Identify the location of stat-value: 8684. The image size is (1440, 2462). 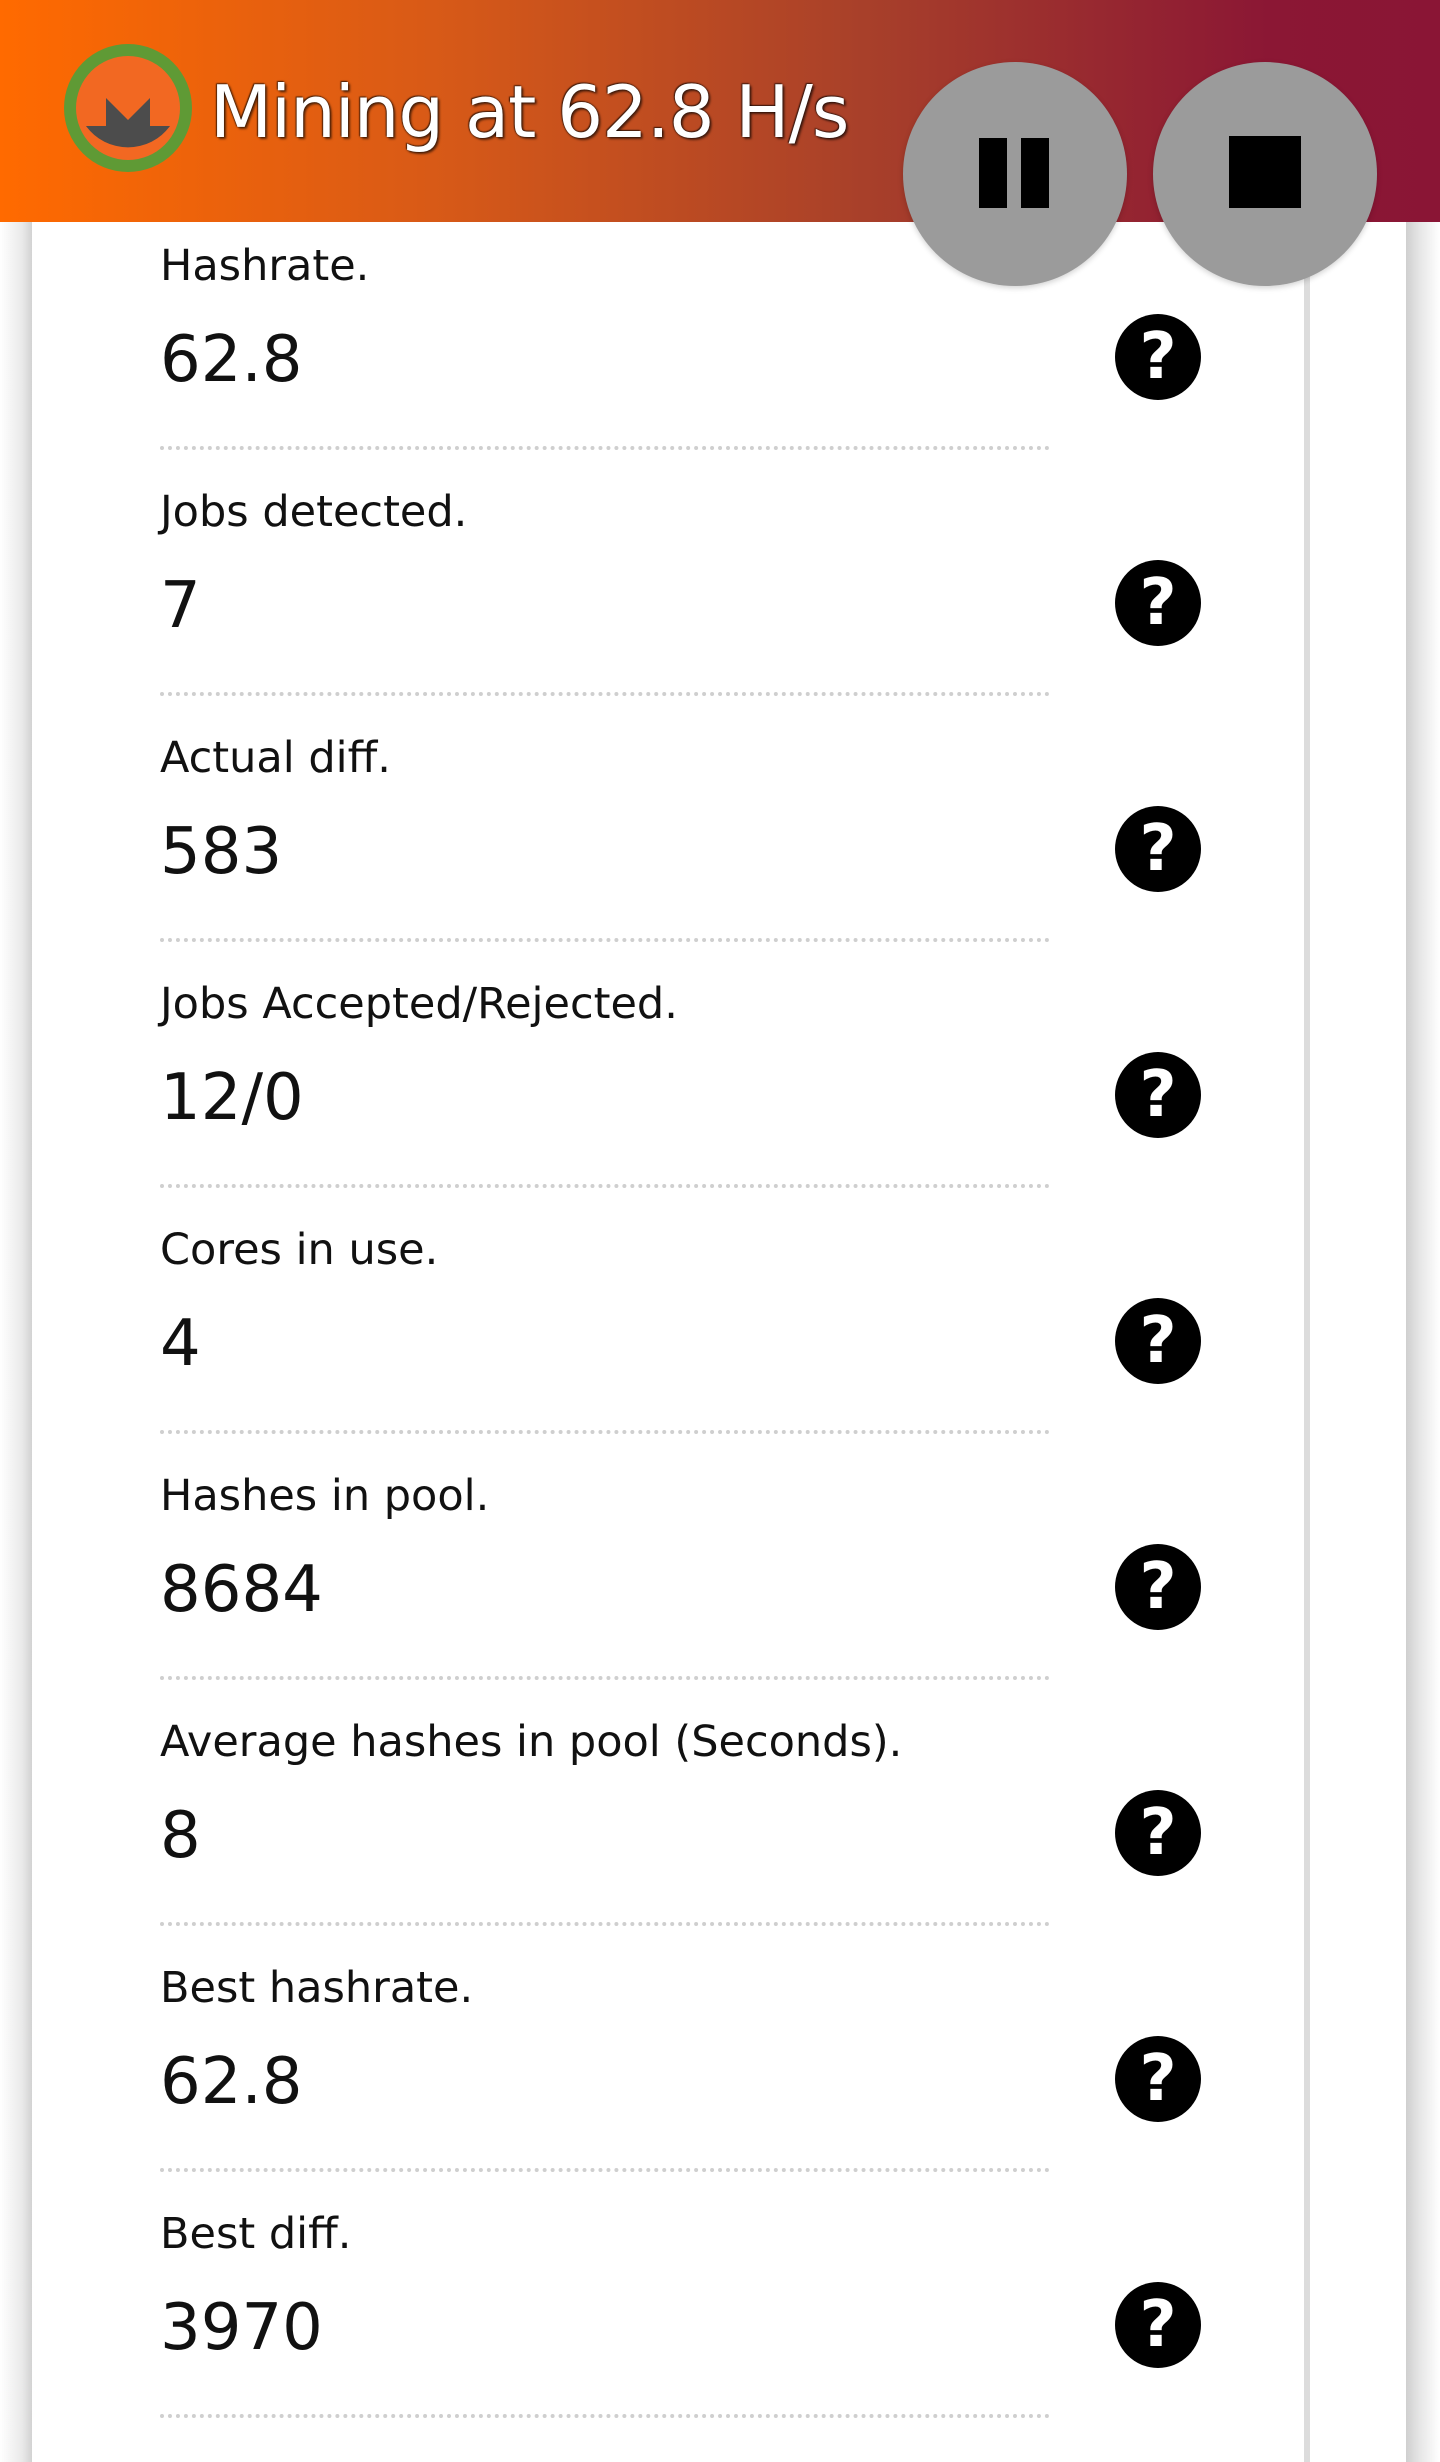
(241, 1590).